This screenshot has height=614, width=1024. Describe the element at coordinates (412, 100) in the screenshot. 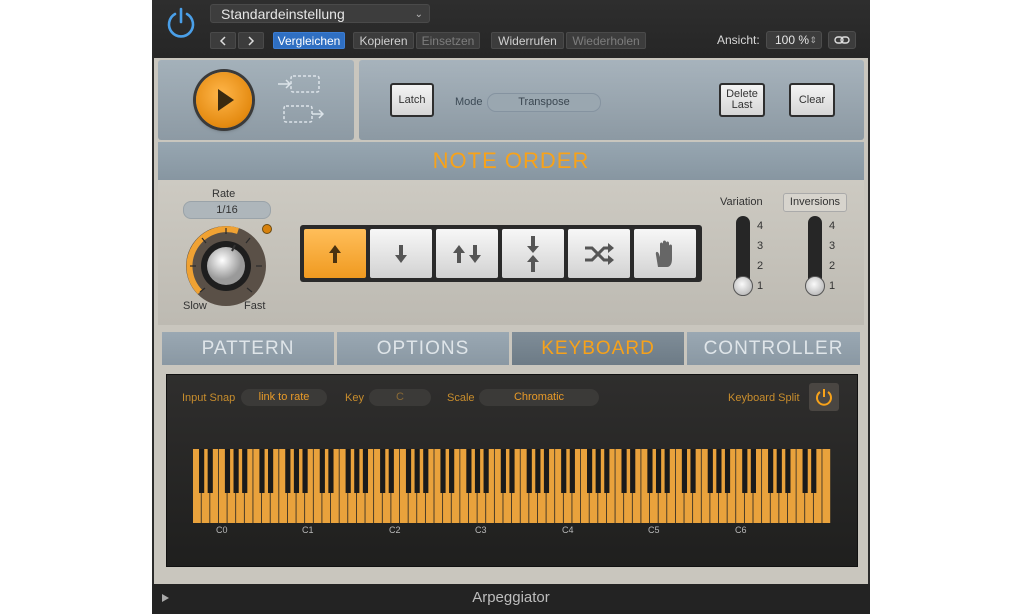

I see `latch-button: Latch` at that location.